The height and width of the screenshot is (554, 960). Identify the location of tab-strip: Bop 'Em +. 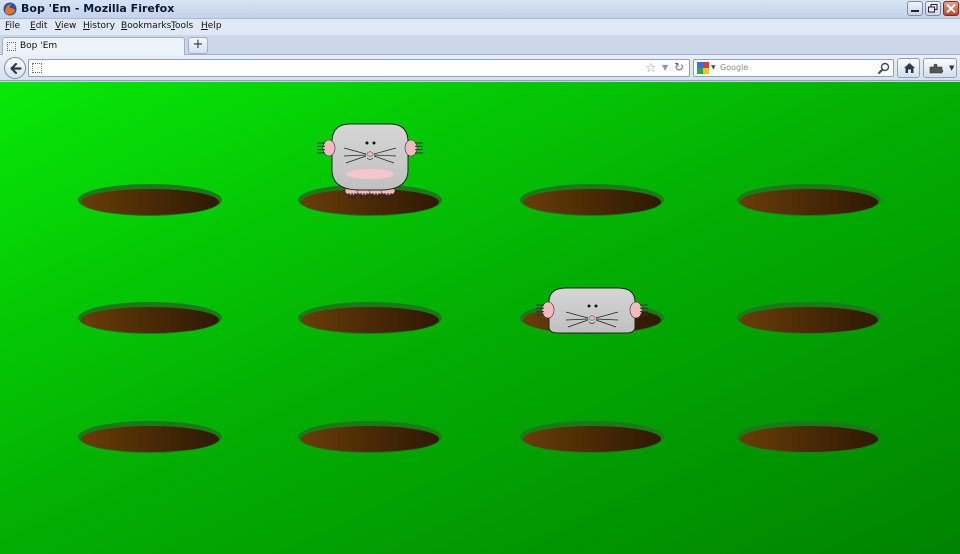
(480, 45).